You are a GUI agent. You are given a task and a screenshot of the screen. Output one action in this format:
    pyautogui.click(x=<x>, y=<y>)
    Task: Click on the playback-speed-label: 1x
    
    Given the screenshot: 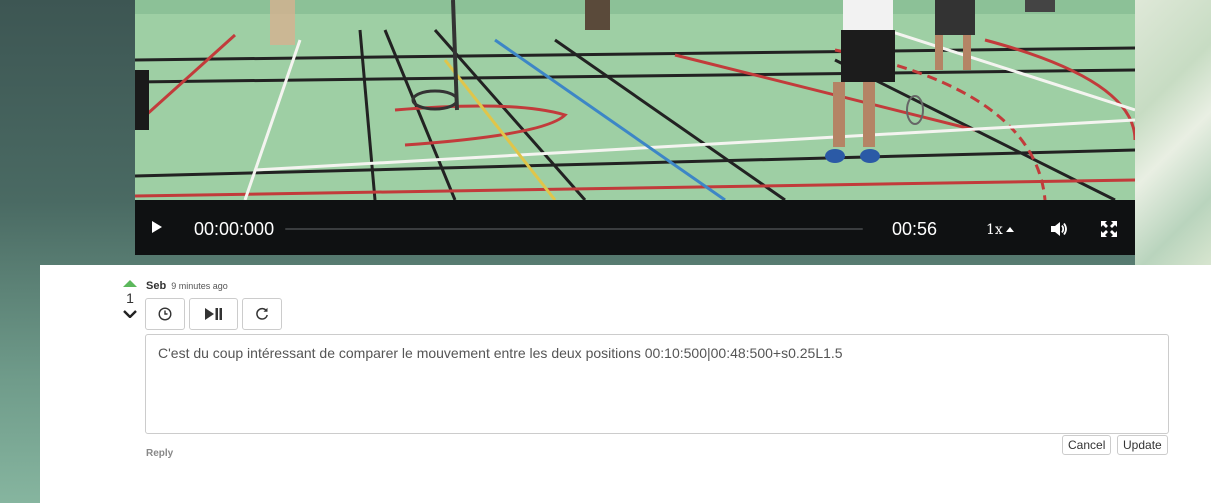 What is the action you would take?
    pyautogui.click(x=994, y=230)
    